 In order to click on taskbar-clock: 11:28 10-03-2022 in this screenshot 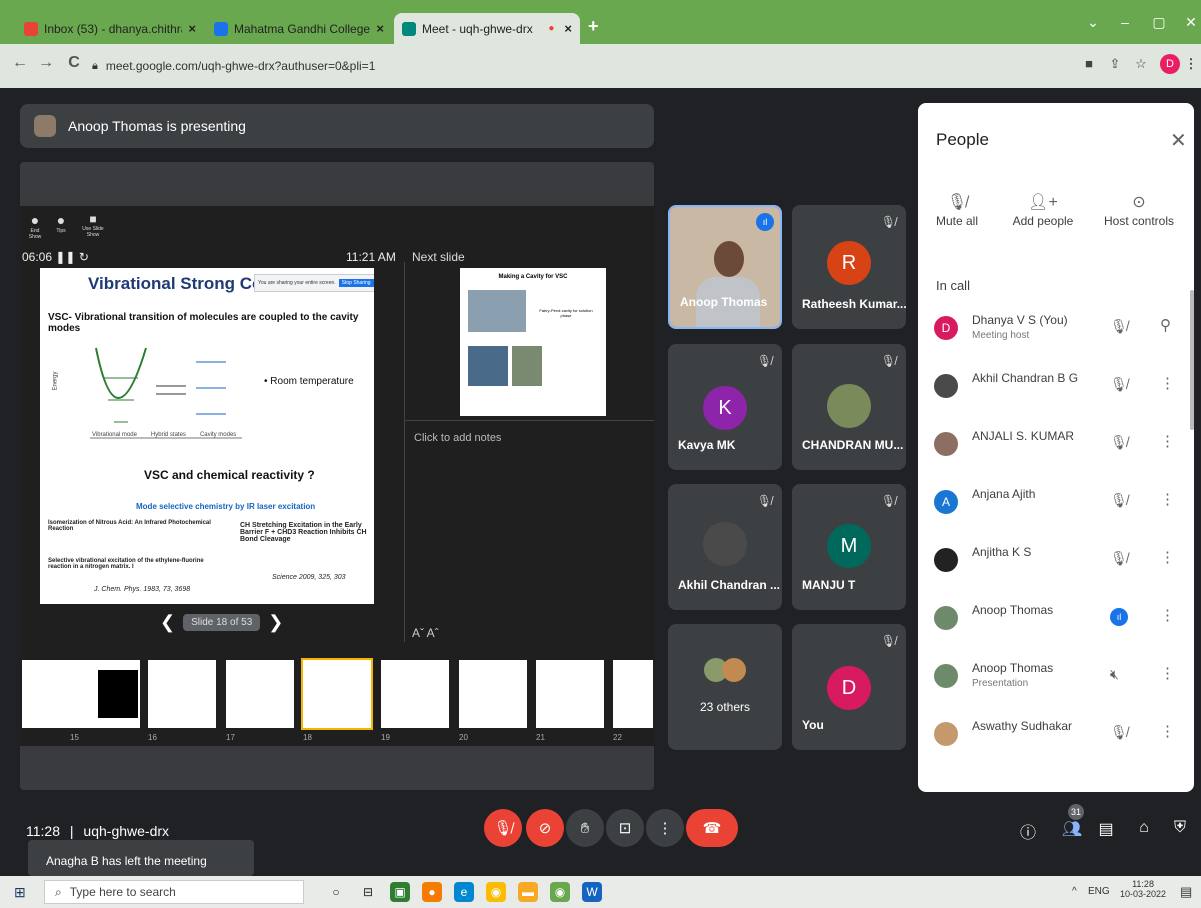, I will do `click(1143, 889)`.